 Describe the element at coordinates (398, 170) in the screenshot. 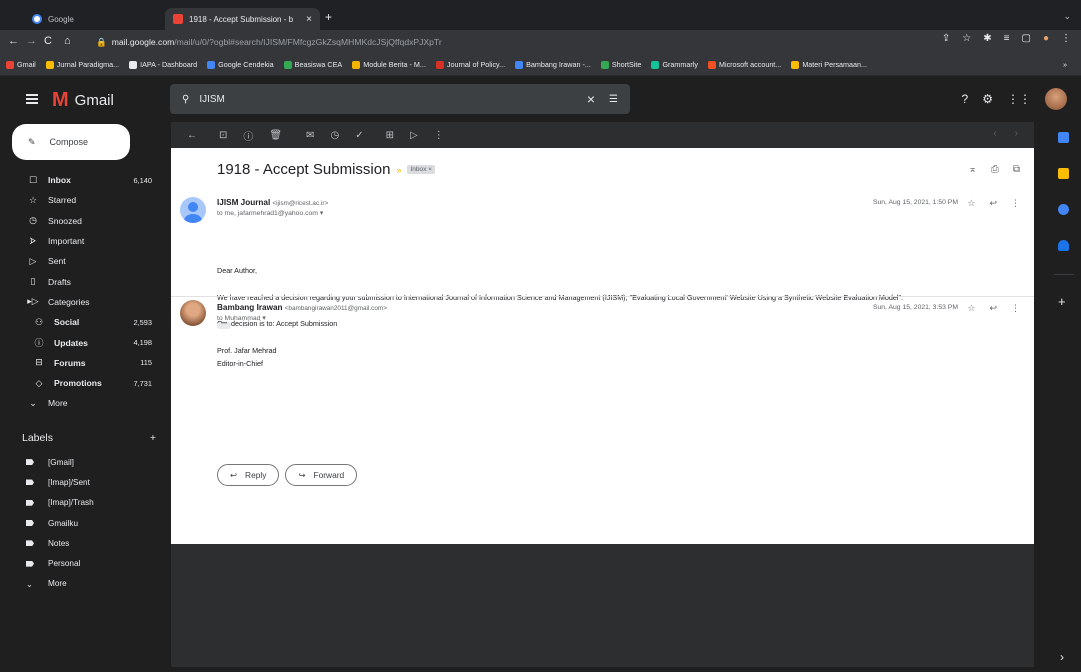

I see `important-marker-icon: »` at that location.